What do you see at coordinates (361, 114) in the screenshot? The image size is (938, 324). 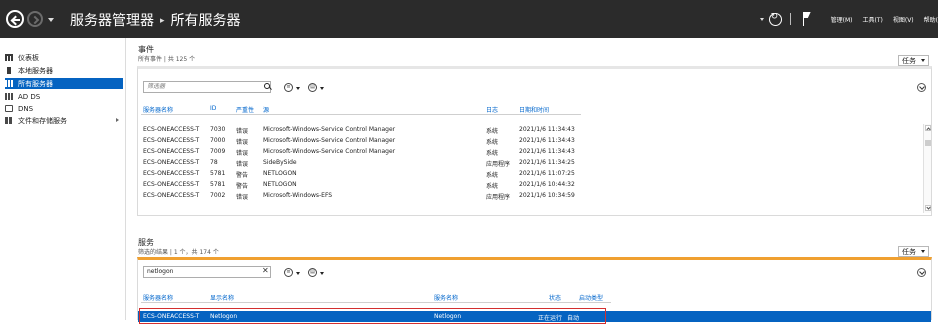 I see `header-divider` at bounding box center [361, 114].